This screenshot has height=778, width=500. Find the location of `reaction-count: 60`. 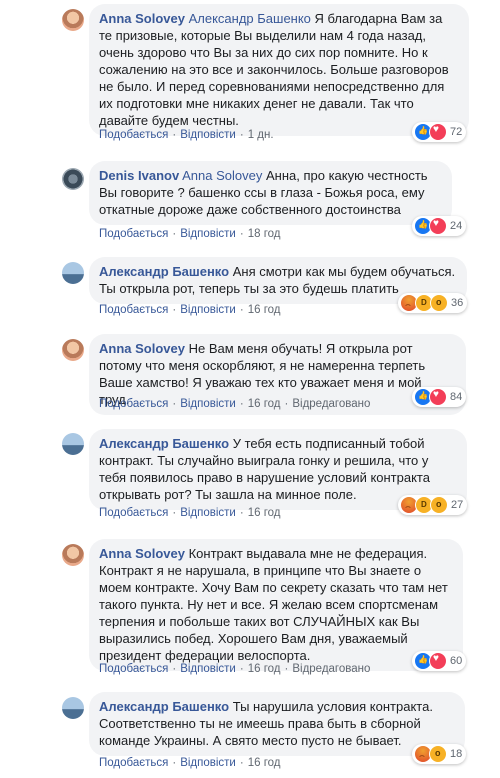

reaction-count: 60 is located at coordinates (456, 661).